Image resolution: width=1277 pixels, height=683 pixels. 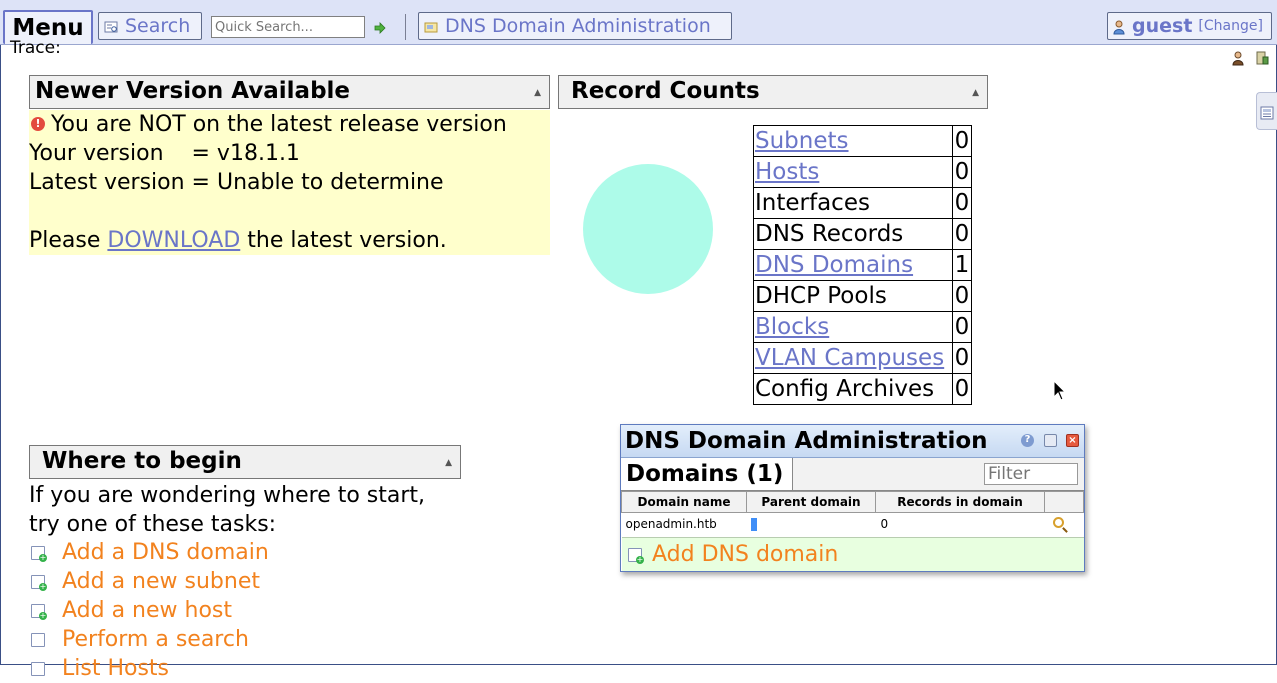 What do you see at coordinates (1251, 58) in the screenshot?
I see `top-right-icons` at bounding box center [1251, 58].